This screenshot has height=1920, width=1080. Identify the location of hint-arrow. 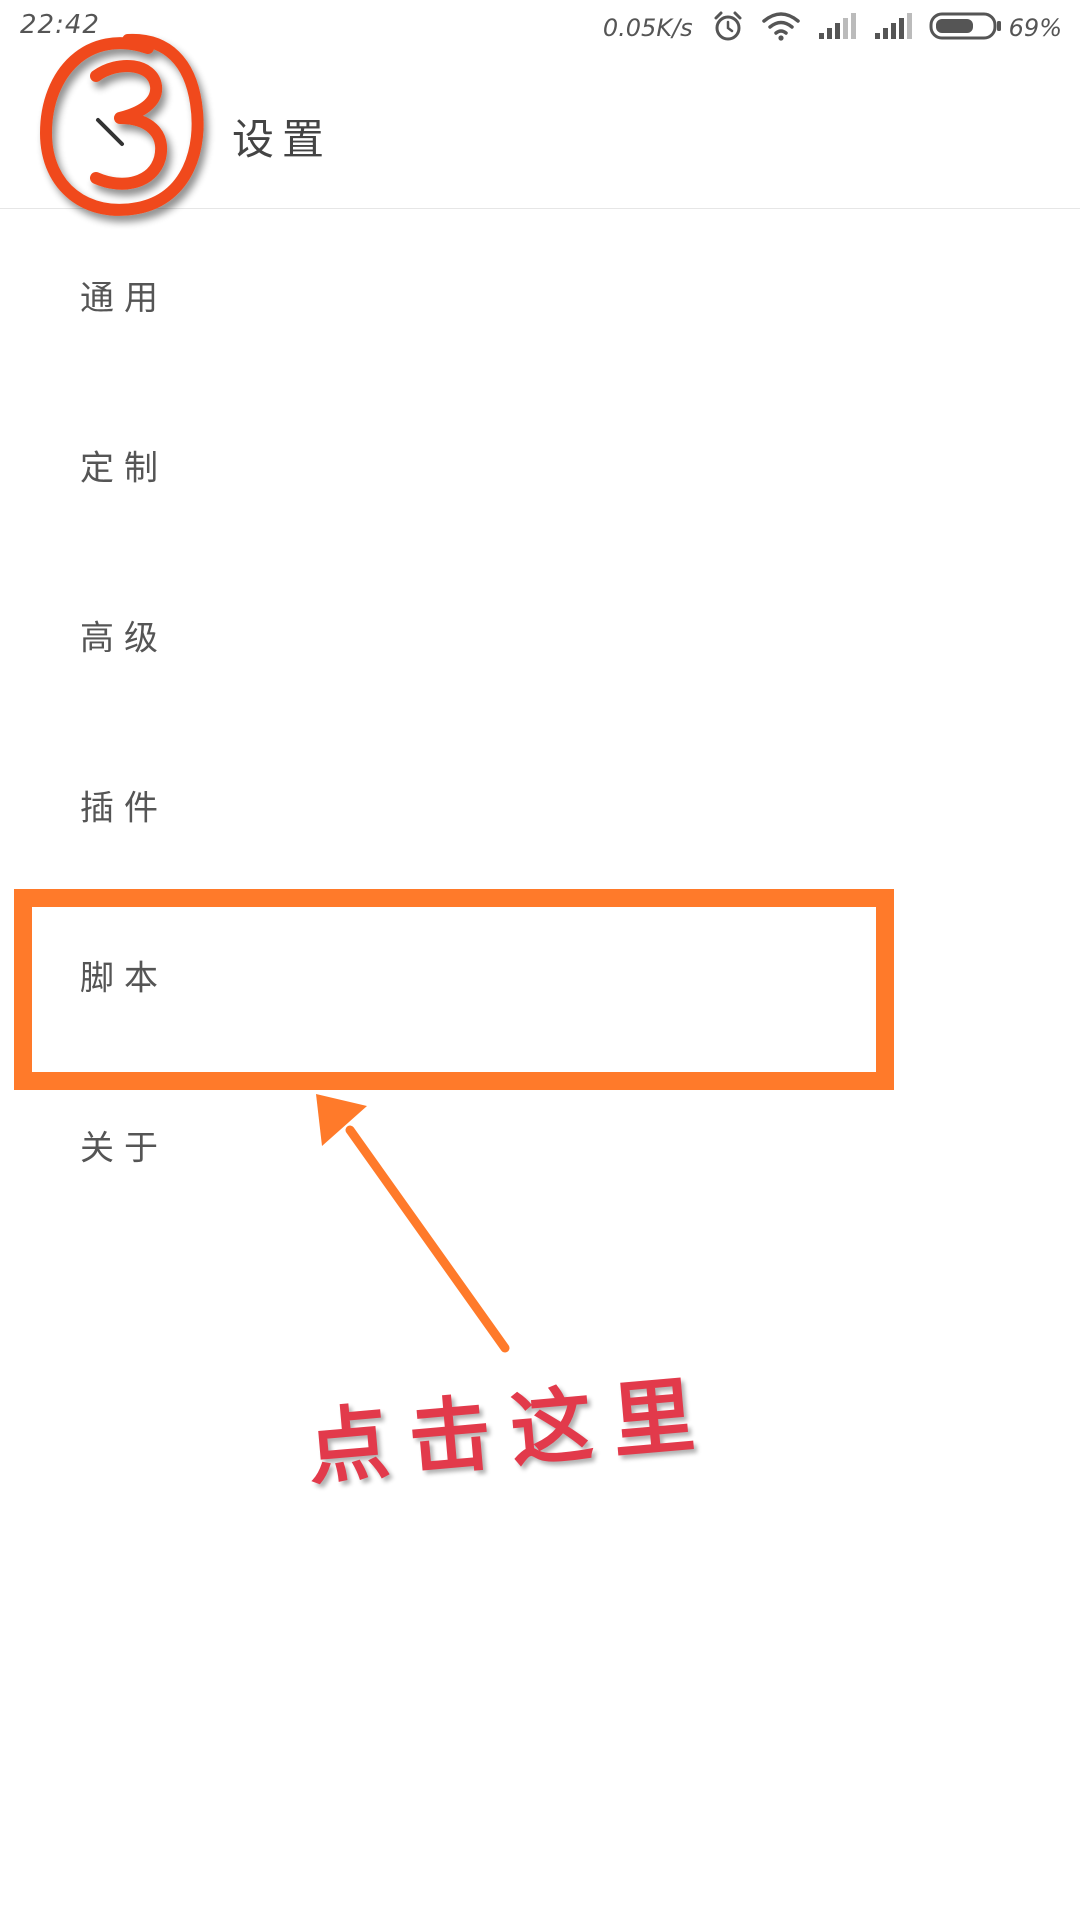
(415, 1220).